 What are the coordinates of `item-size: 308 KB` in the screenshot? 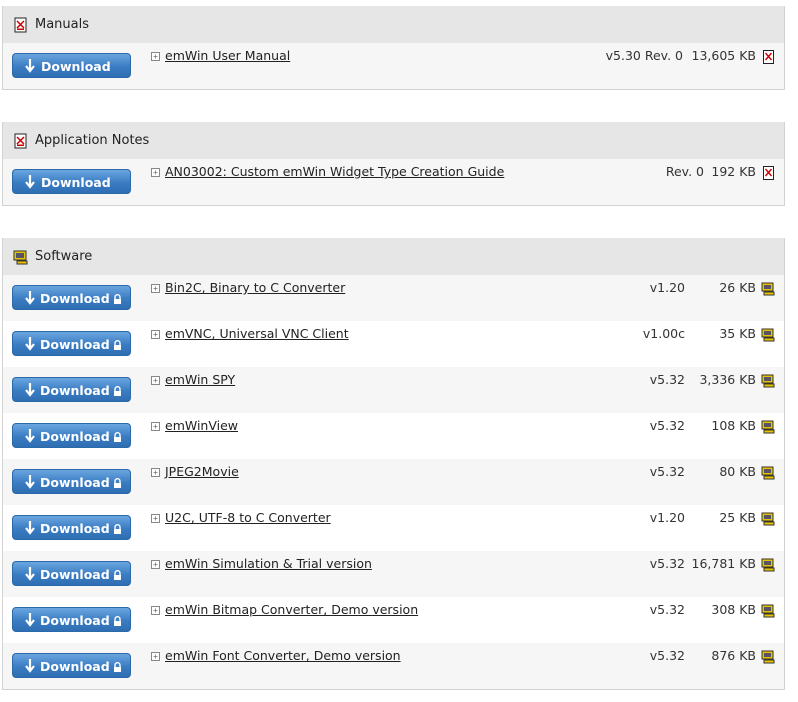 It's located at (733, 609).